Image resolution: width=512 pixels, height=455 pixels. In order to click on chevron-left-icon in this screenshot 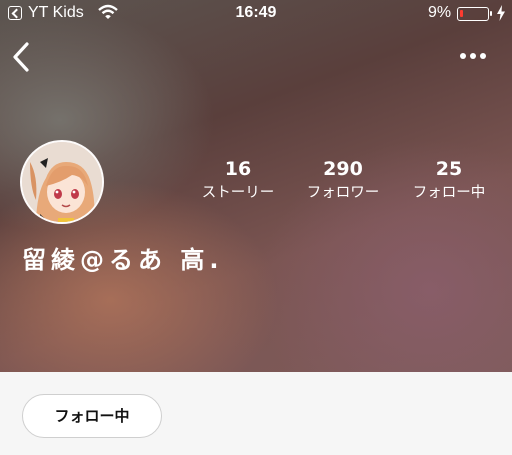, I will do `click(21, 57)`.